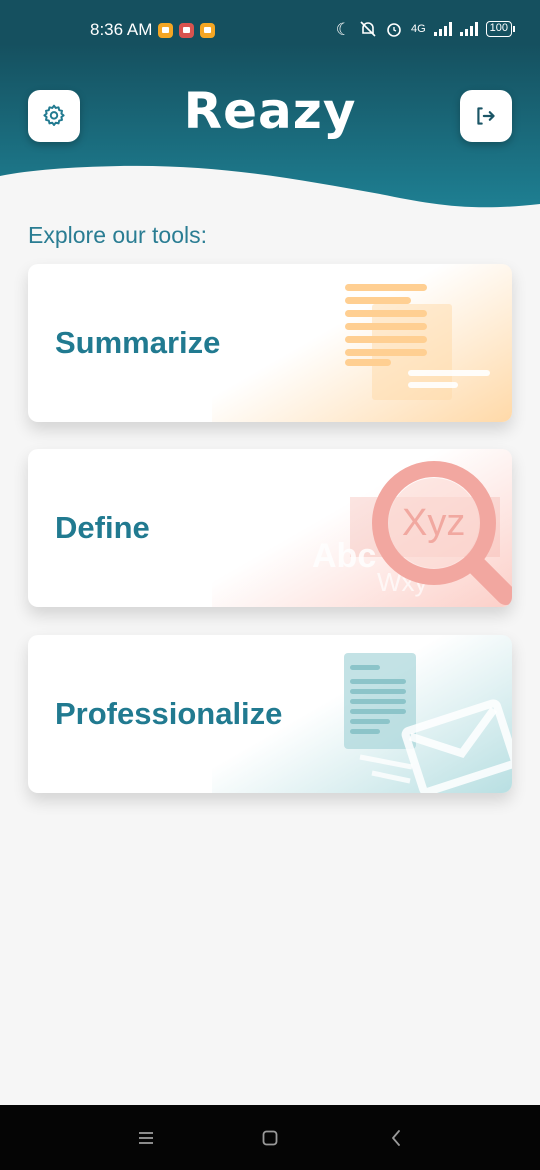 This screenshot has width=540, height=1170. I want to click on alarm-icon, so click(394, 30).